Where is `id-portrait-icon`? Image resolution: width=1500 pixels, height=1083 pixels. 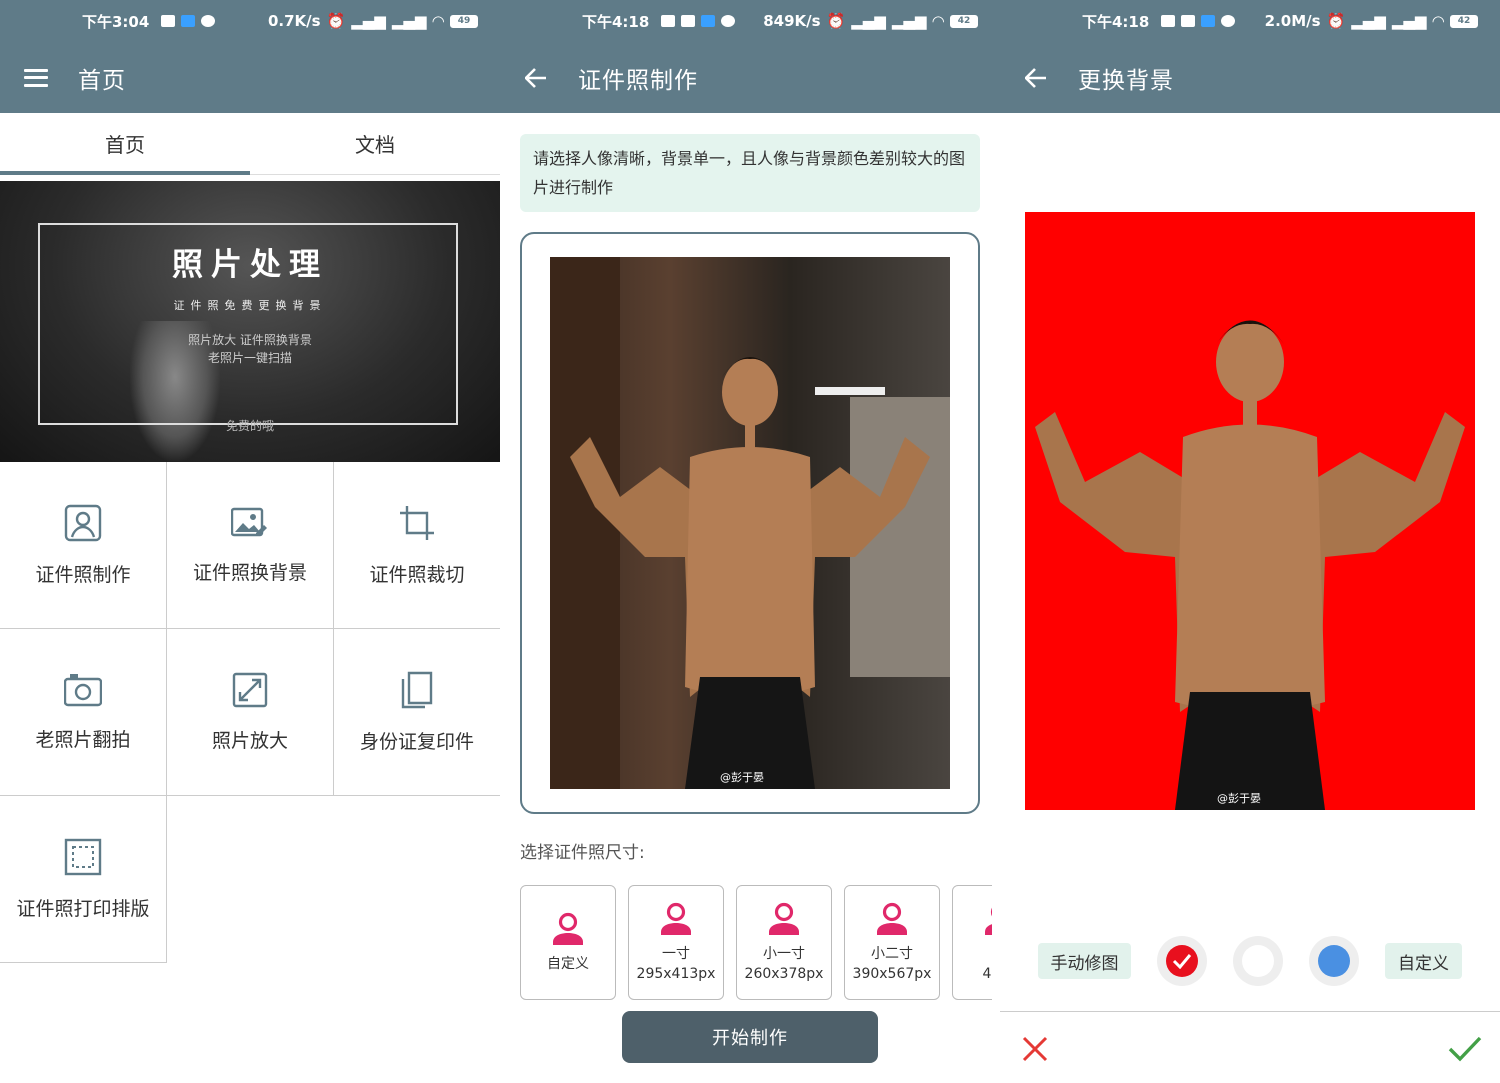 id-portrait-icon is located at coordinates (83, 522).